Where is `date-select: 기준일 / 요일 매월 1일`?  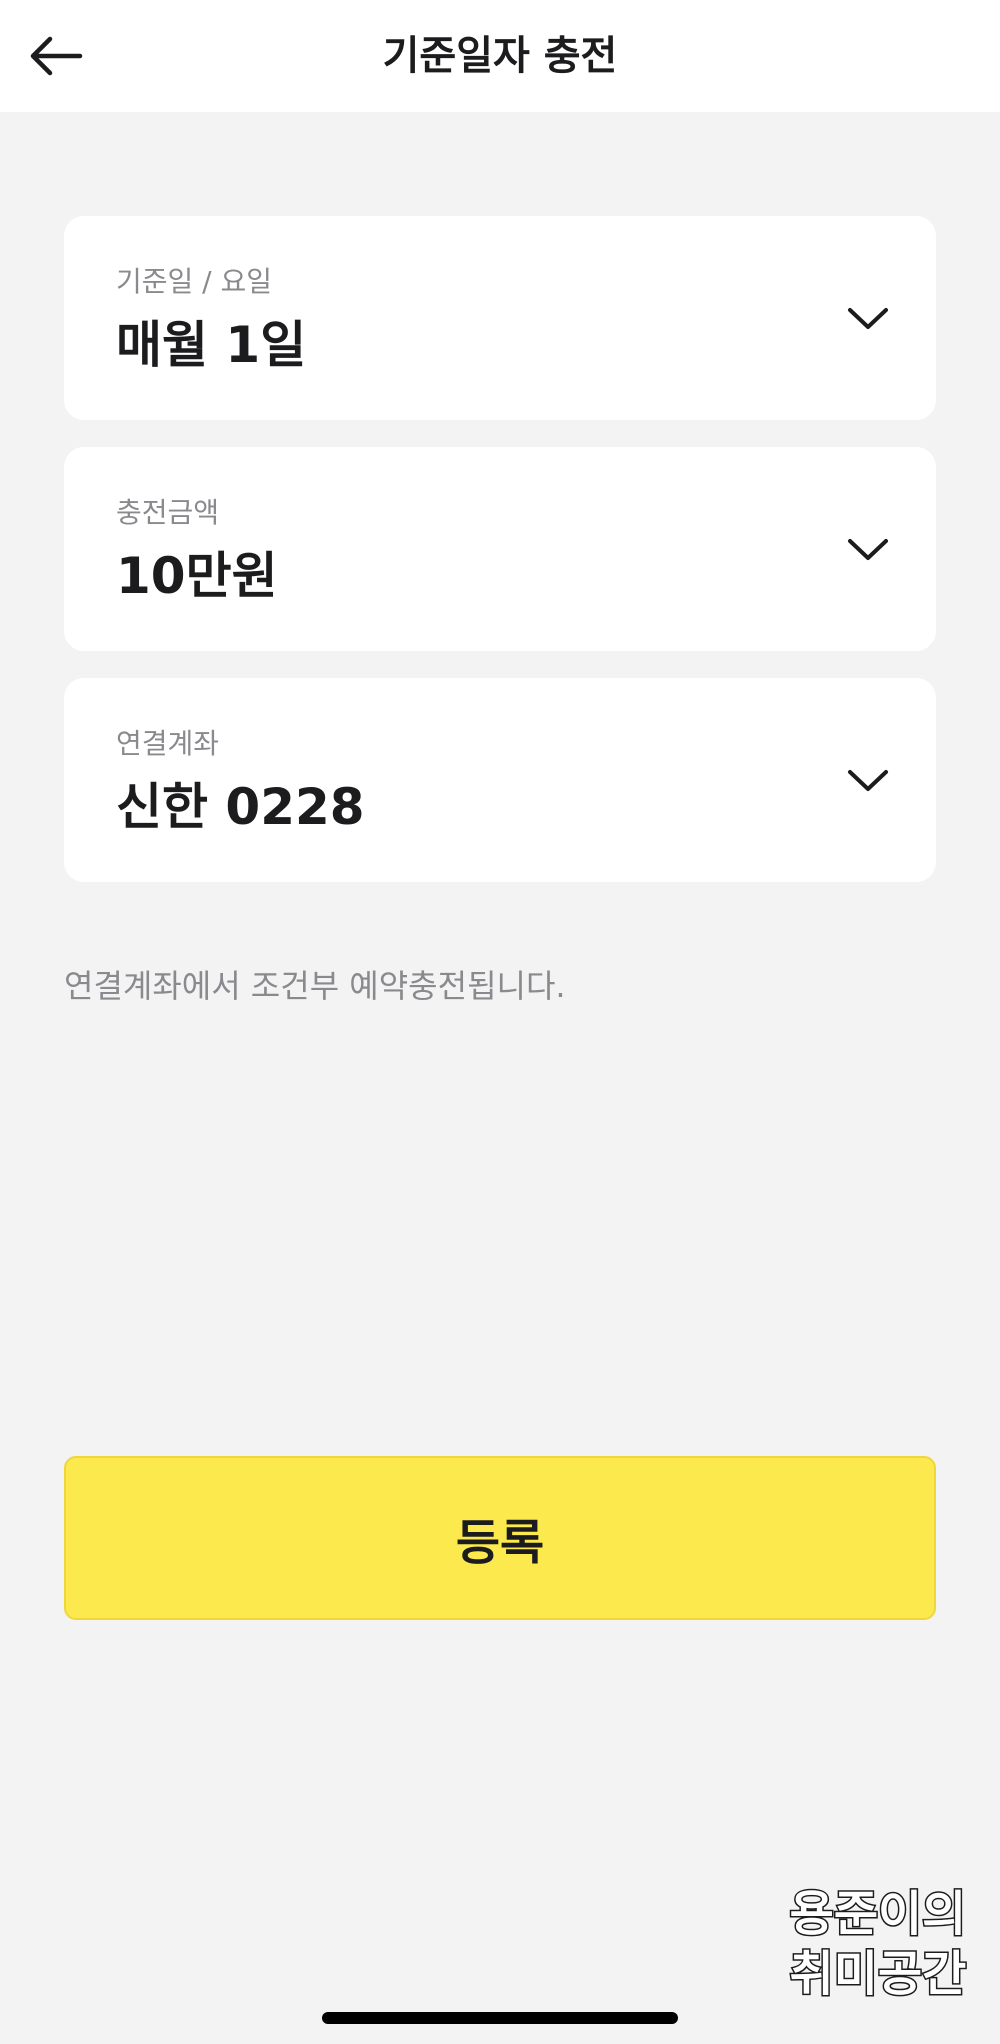
date-select: 기준일 / 요일 매월 1일 is located at coordinates (500, 318).